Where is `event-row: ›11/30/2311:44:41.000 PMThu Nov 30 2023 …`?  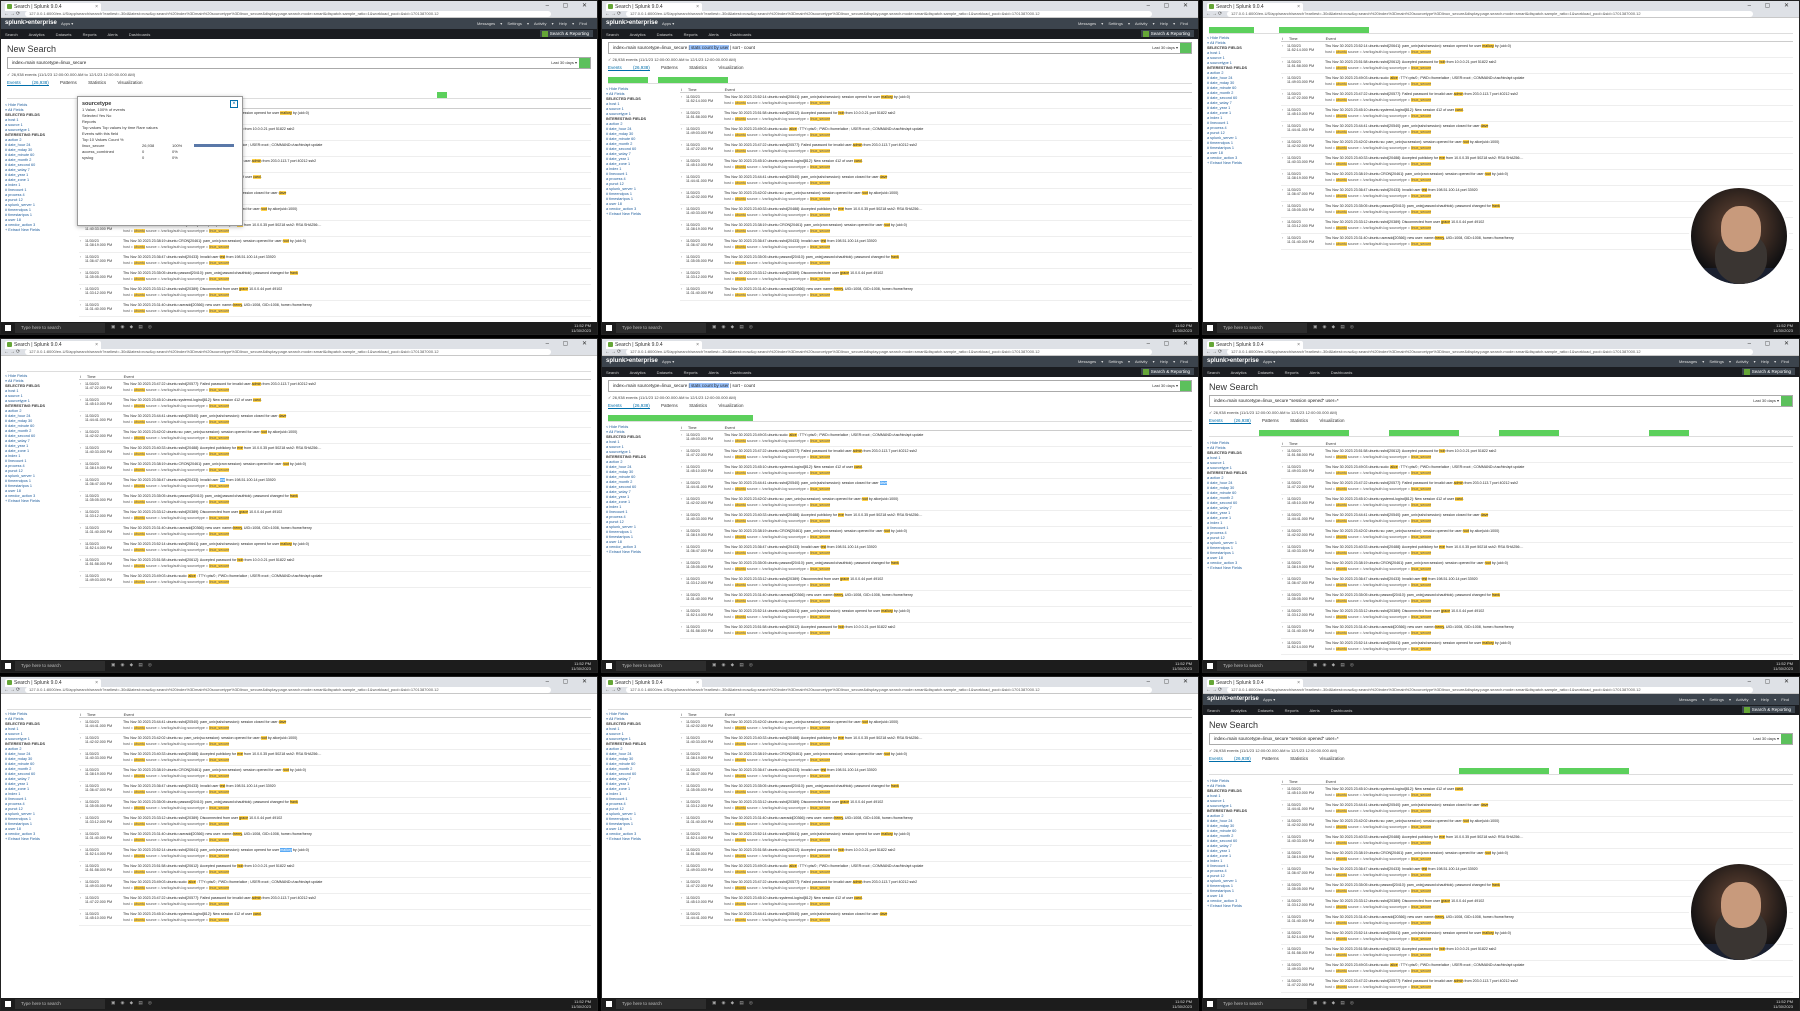 event-row: ›11/30/2311:44:41.000 PMThu Nov 30 2023 … is located at coordinates (1537, 130).